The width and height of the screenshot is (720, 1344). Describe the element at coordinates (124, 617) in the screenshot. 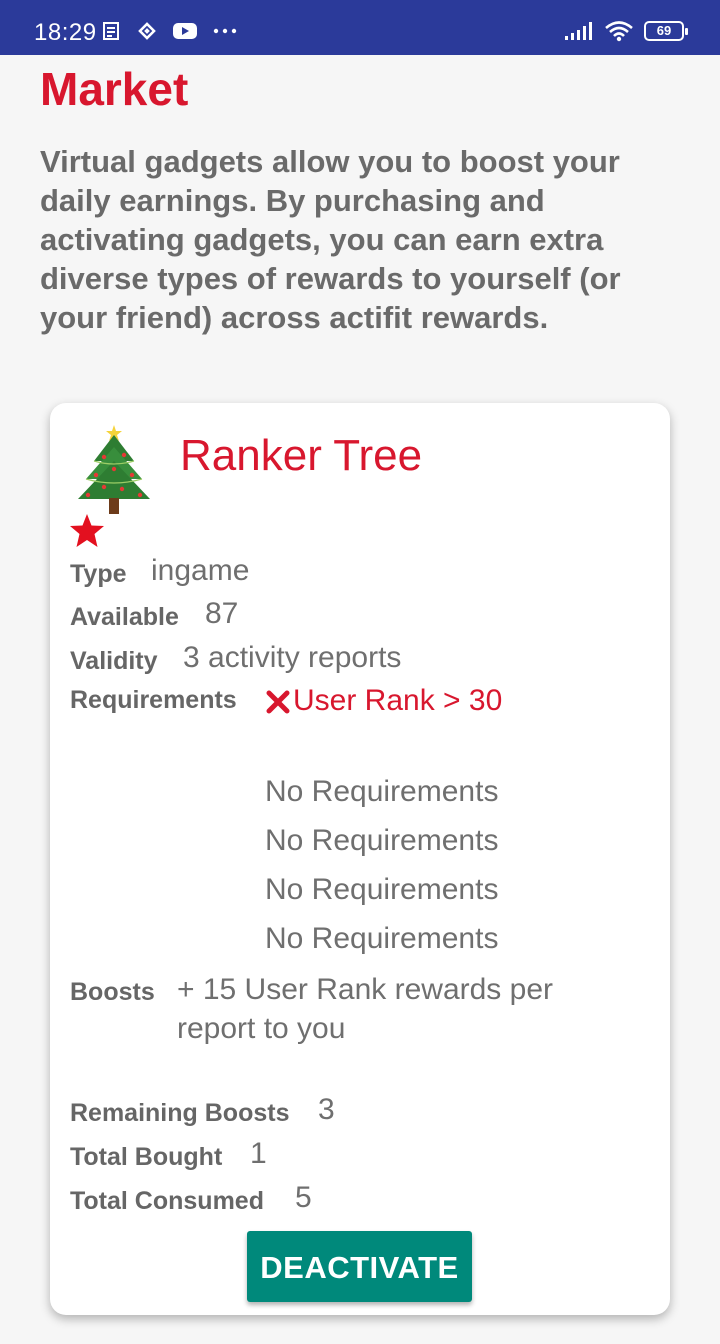

I see `available-label: Available` at that location.